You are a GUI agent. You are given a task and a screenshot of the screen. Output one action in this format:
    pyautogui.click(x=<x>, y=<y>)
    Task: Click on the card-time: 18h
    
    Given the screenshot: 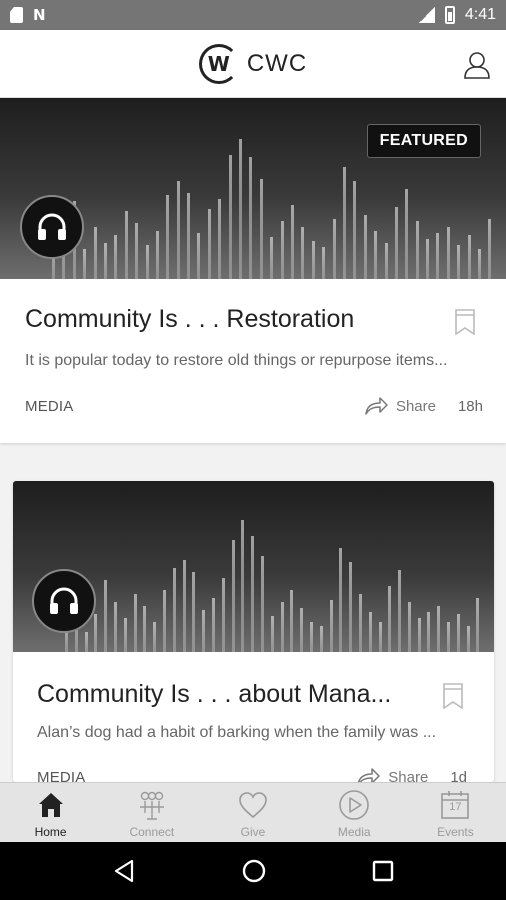 What is the action you would take?
    pyautogui.click(x=470, y=406)
    